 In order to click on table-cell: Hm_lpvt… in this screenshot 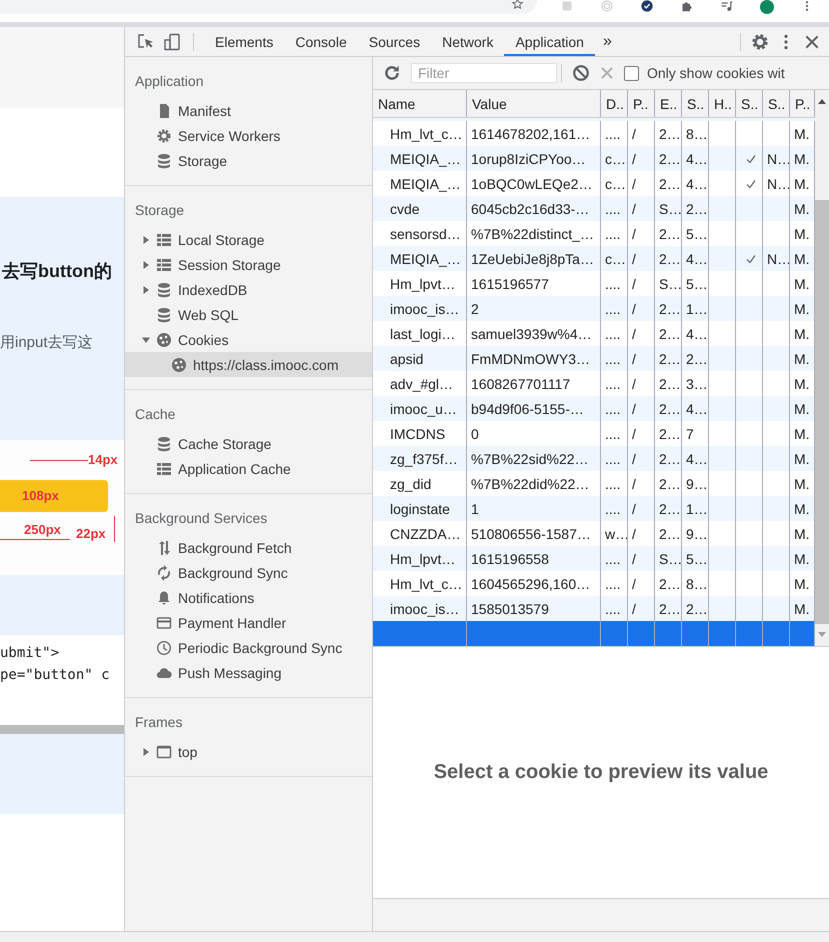, I will do `click(420, 558)`.